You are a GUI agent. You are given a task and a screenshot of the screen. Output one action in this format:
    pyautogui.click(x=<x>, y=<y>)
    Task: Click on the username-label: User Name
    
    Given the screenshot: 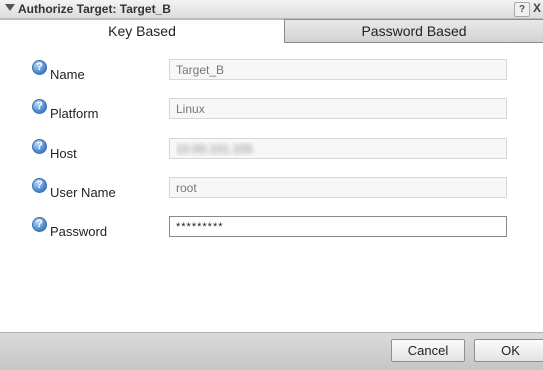 What is the action you would take?
    pyautogui.click(x=83, y=192)
    